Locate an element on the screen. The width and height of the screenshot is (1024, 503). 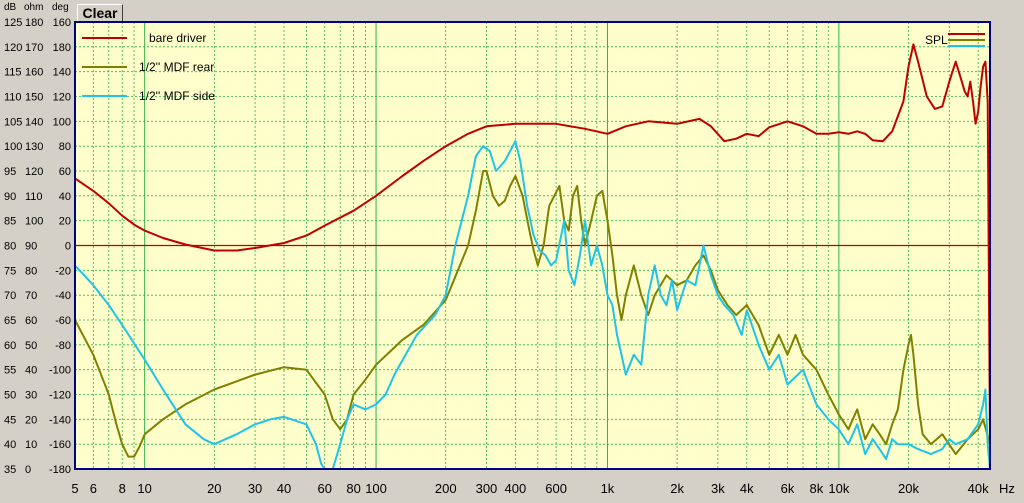
y-tick-db: 70 is located at coordinates (10, 296).